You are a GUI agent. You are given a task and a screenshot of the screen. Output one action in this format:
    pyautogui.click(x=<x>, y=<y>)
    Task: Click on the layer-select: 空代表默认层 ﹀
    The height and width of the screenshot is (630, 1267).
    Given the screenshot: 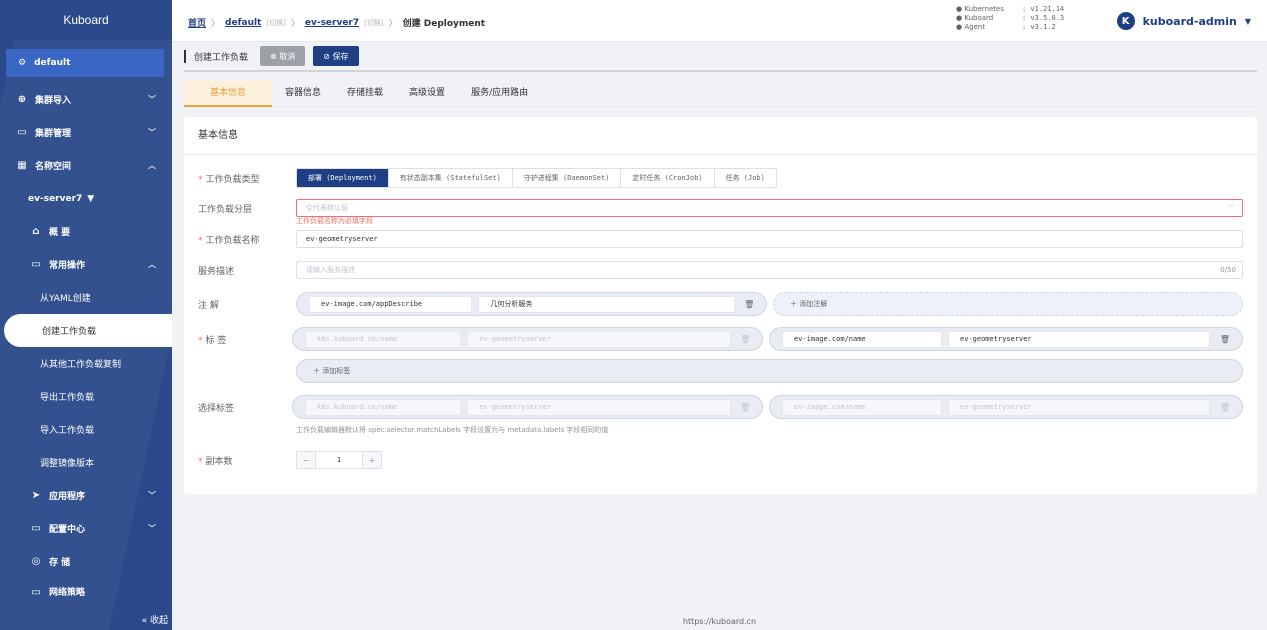 What is the action you would take?
    pyautogui.click(x=769, y=208)
    